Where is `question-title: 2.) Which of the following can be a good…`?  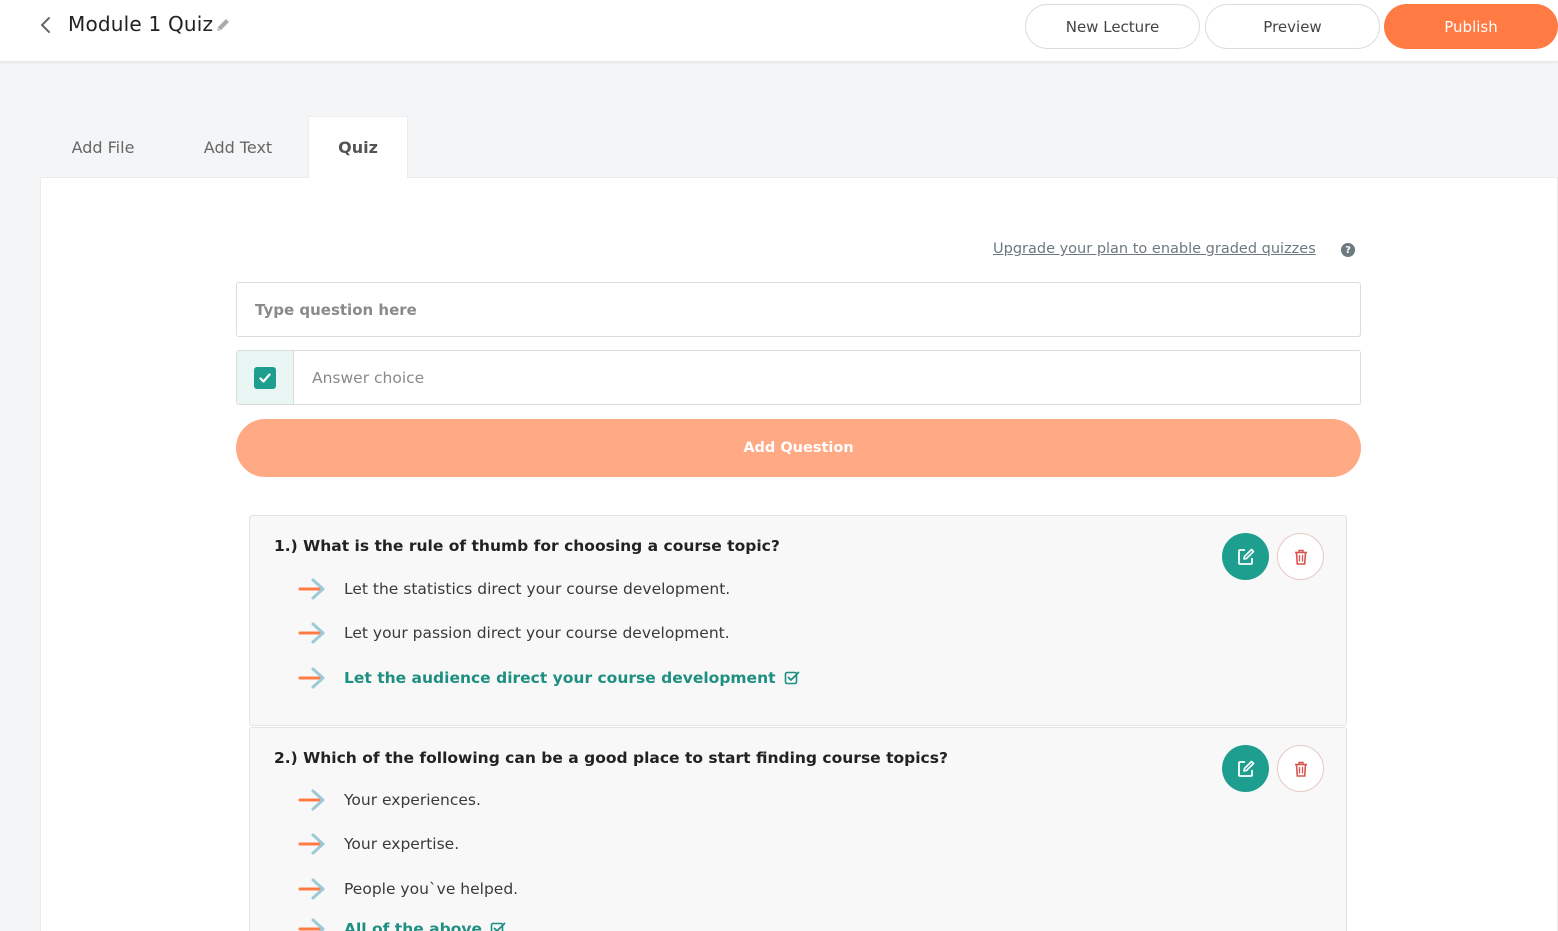 question-title: 2.) Which of the following can be a good… is located at coordinates (611, 758).